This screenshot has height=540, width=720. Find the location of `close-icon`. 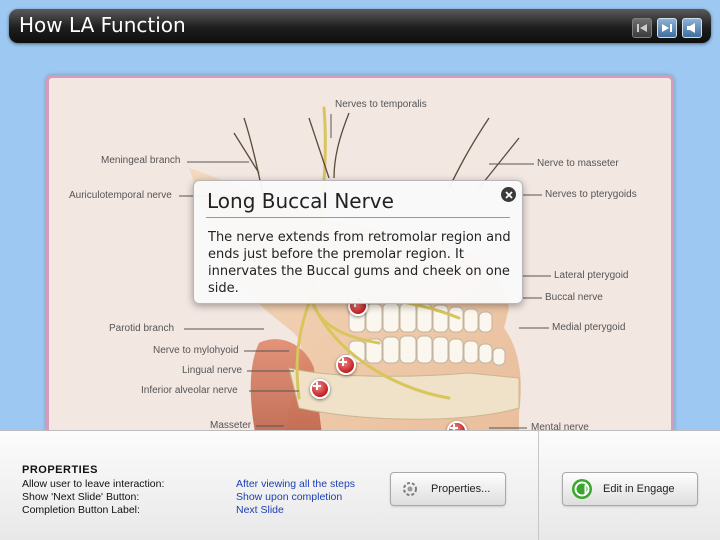

close-icon is located at coordinates (508, 194).